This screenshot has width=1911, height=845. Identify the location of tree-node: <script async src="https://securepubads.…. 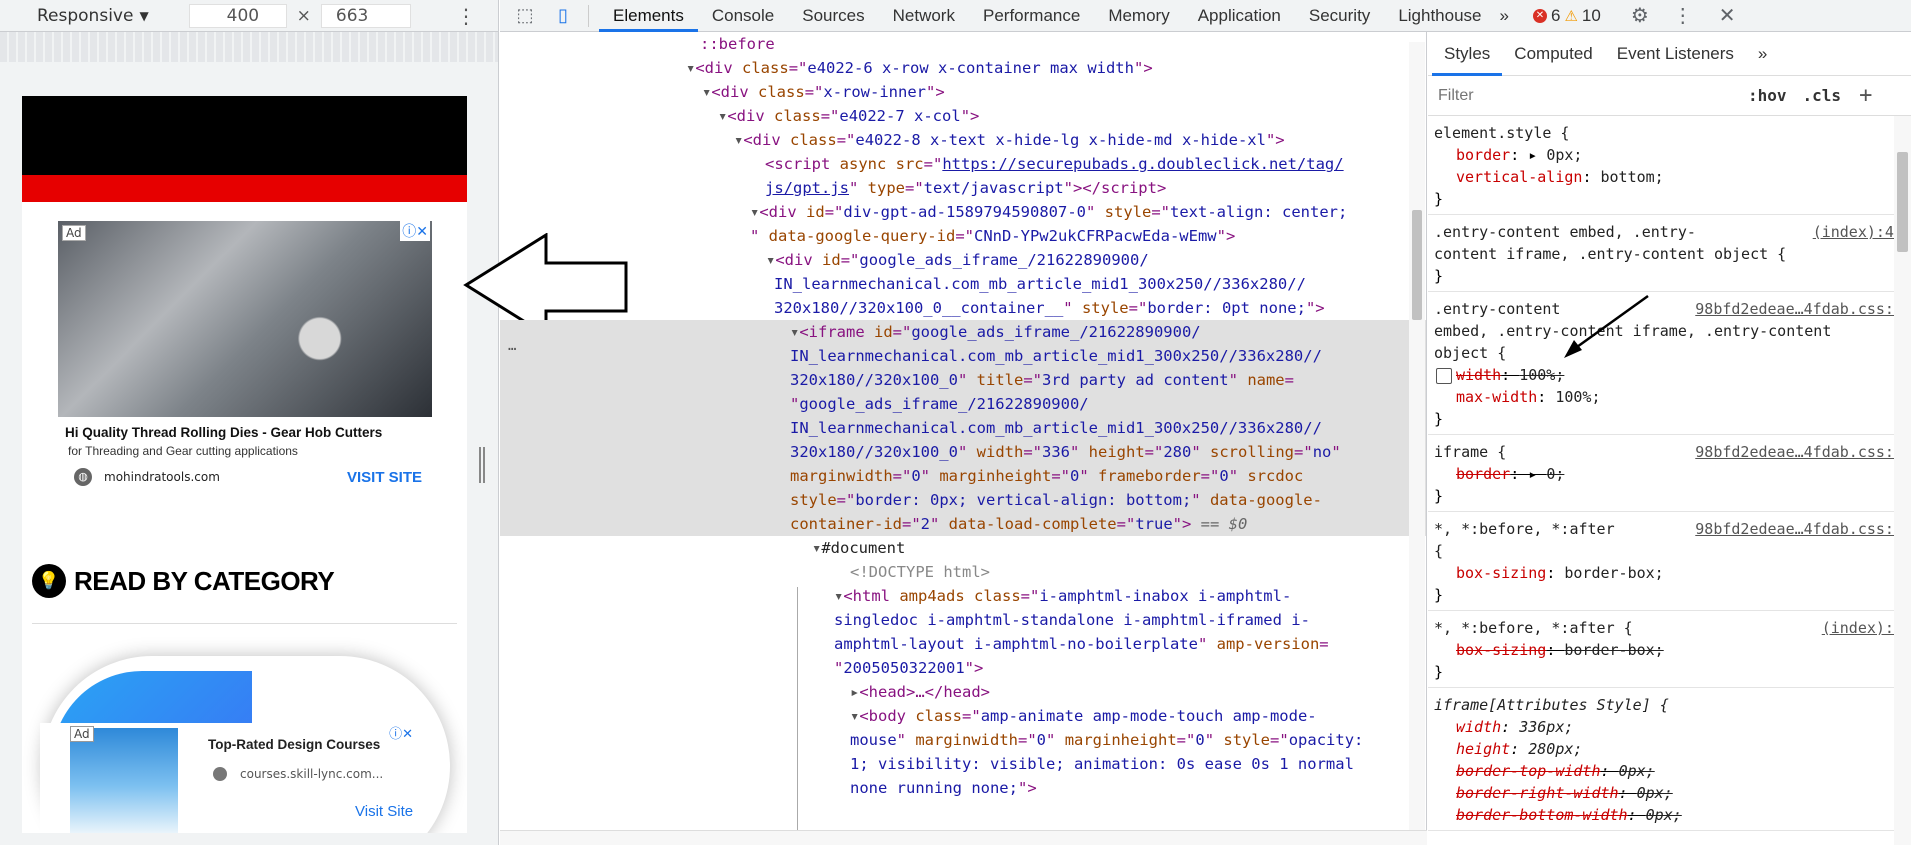
(963, 164).